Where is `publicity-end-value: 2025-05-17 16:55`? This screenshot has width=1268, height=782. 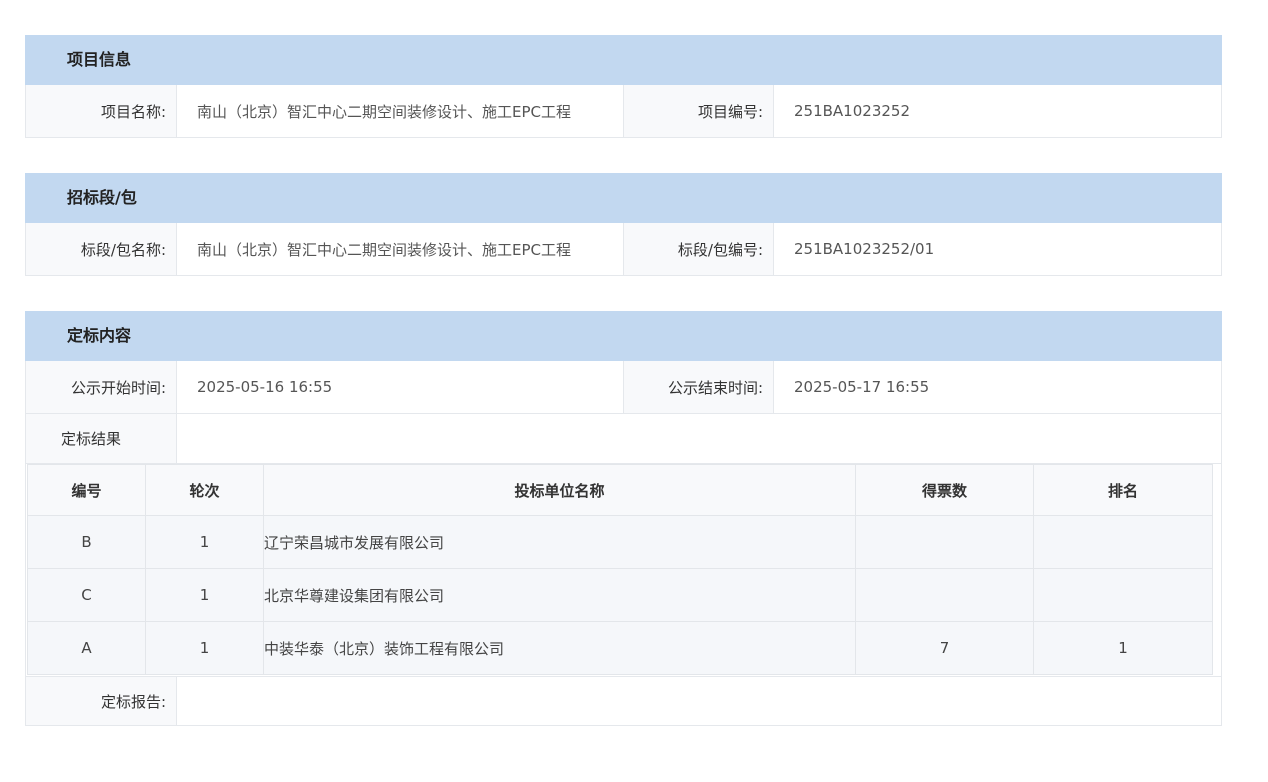
publicity-end-value: 2025-05-17 16:55 is located at coordinates (862, 387).